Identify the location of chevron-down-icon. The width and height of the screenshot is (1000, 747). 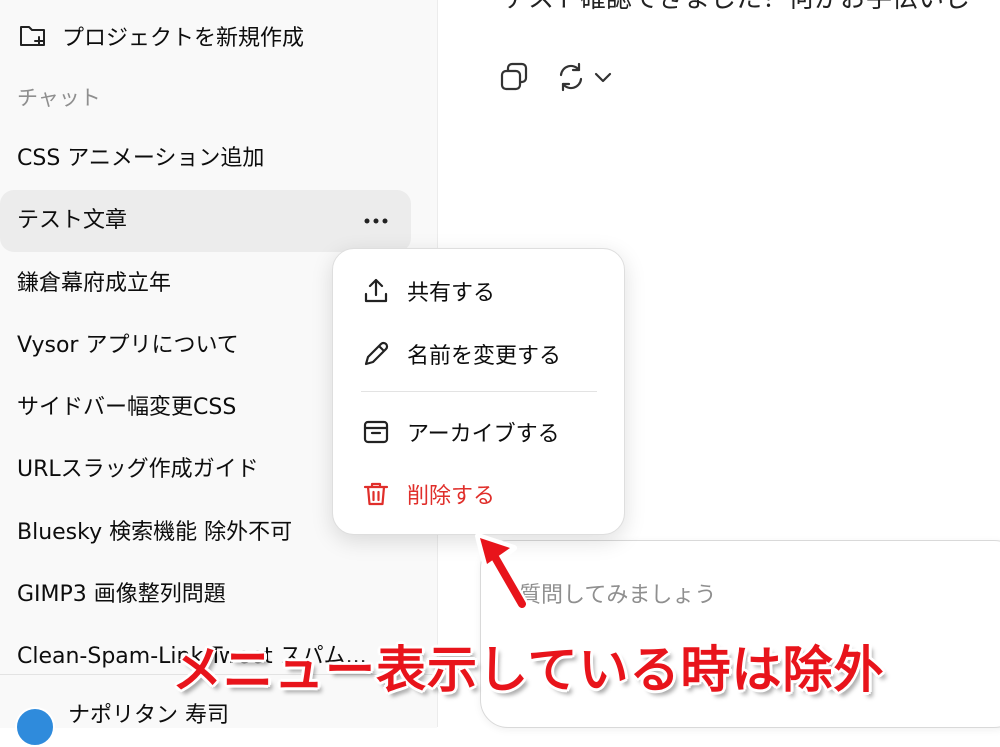
(603, 77).